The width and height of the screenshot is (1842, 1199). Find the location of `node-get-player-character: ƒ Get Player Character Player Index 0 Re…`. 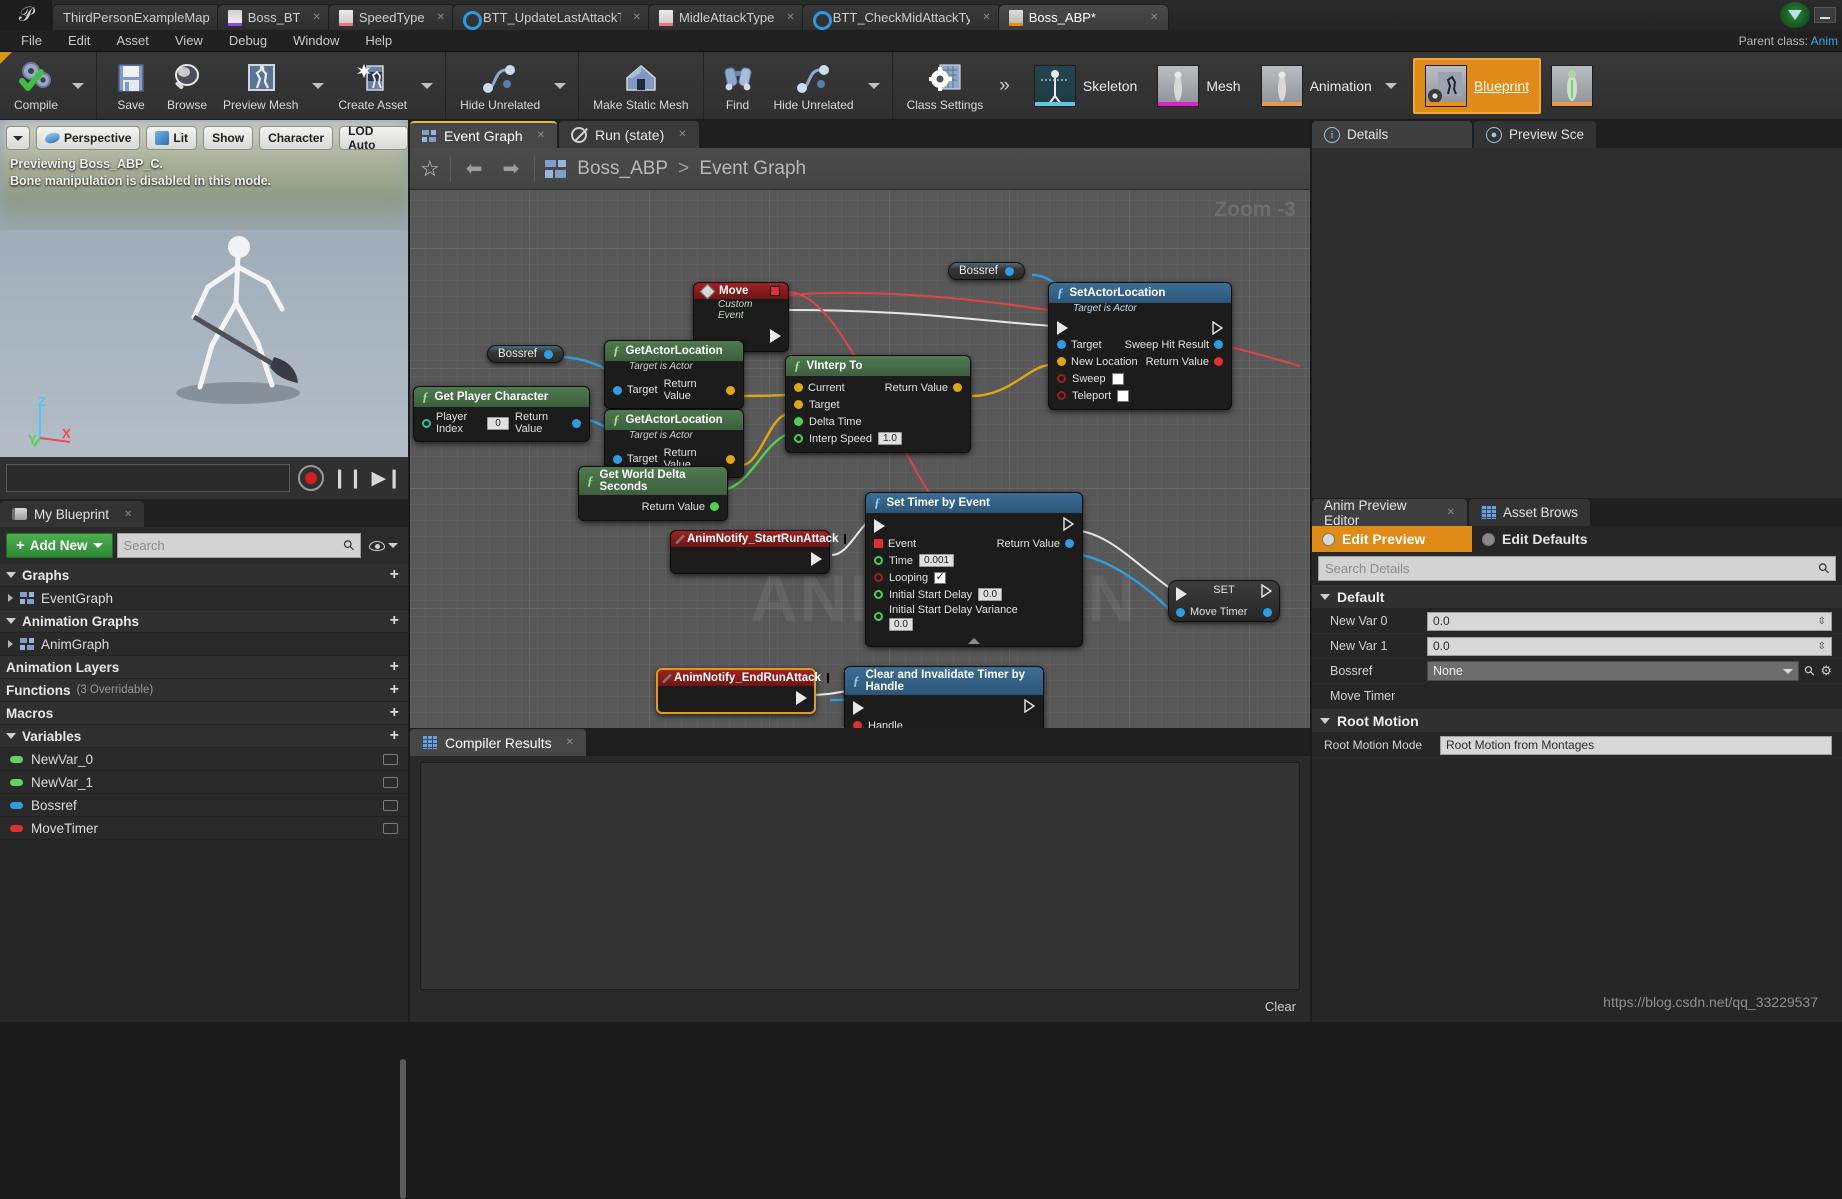

node-get-player-character: ƒ Get Player Character Player Index 0 Re… is located at coordinates (501, 414).